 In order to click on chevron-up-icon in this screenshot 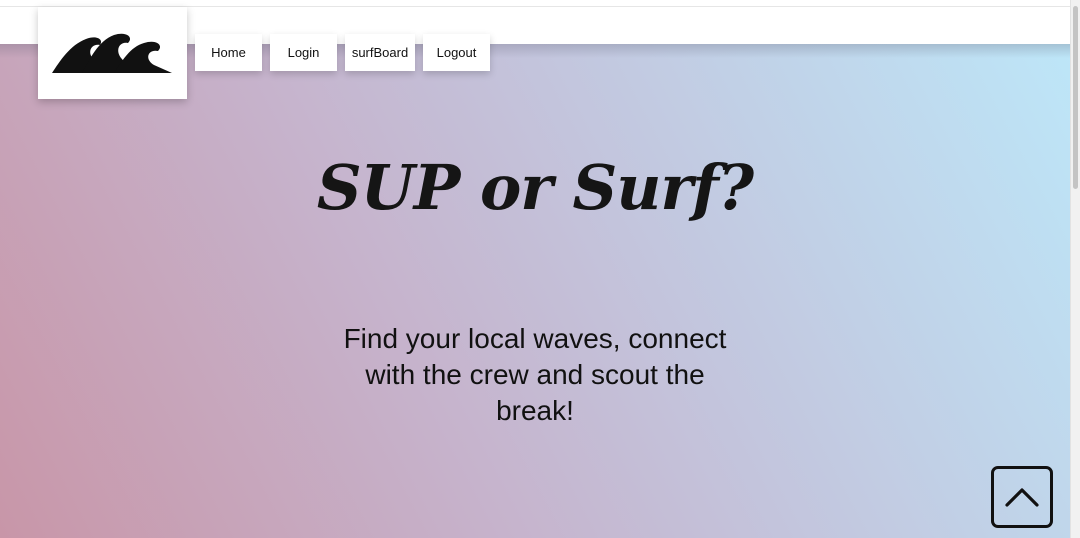, I will do `click(1022, 497)`.